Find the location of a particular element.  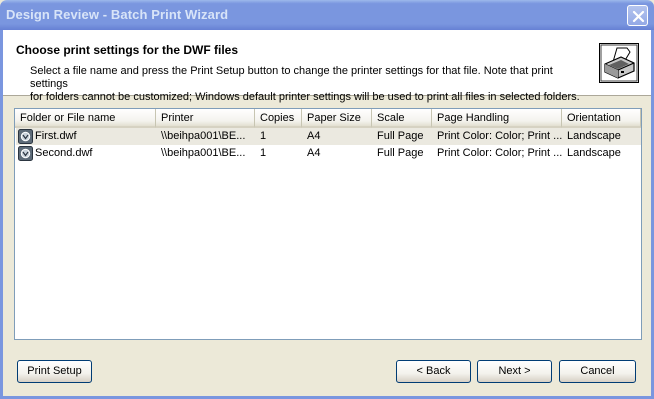

printer-icon is located at coordinates (619, 63).